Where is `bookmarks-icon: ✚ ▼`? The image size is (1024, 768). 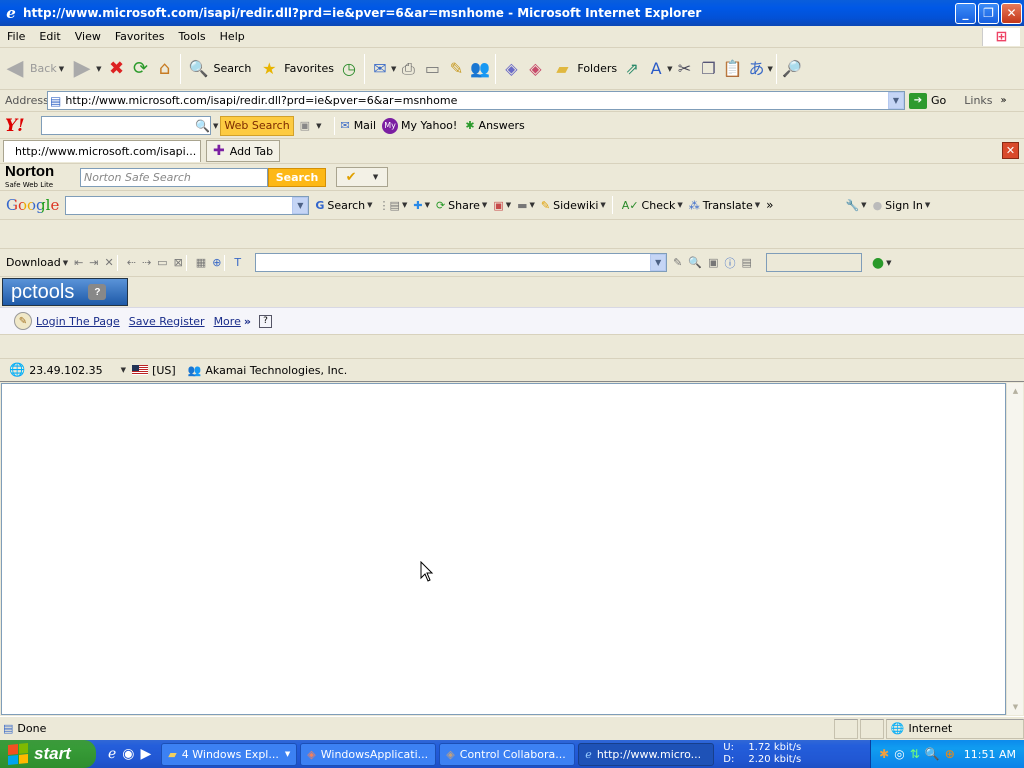
bookmarks-icon: ✚ ▼ is located at coordinates (421, 205).